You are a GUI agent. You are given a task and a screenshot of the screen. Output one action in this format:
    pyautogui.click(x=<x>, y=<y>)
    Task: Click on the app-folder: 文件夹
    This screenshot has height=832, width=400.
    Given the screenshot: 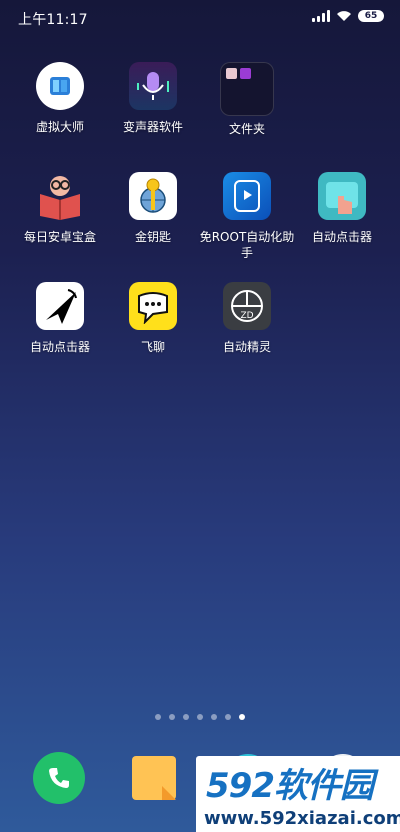 What is the action you would take?
    pyautogui.click(x=247, y=99)
    